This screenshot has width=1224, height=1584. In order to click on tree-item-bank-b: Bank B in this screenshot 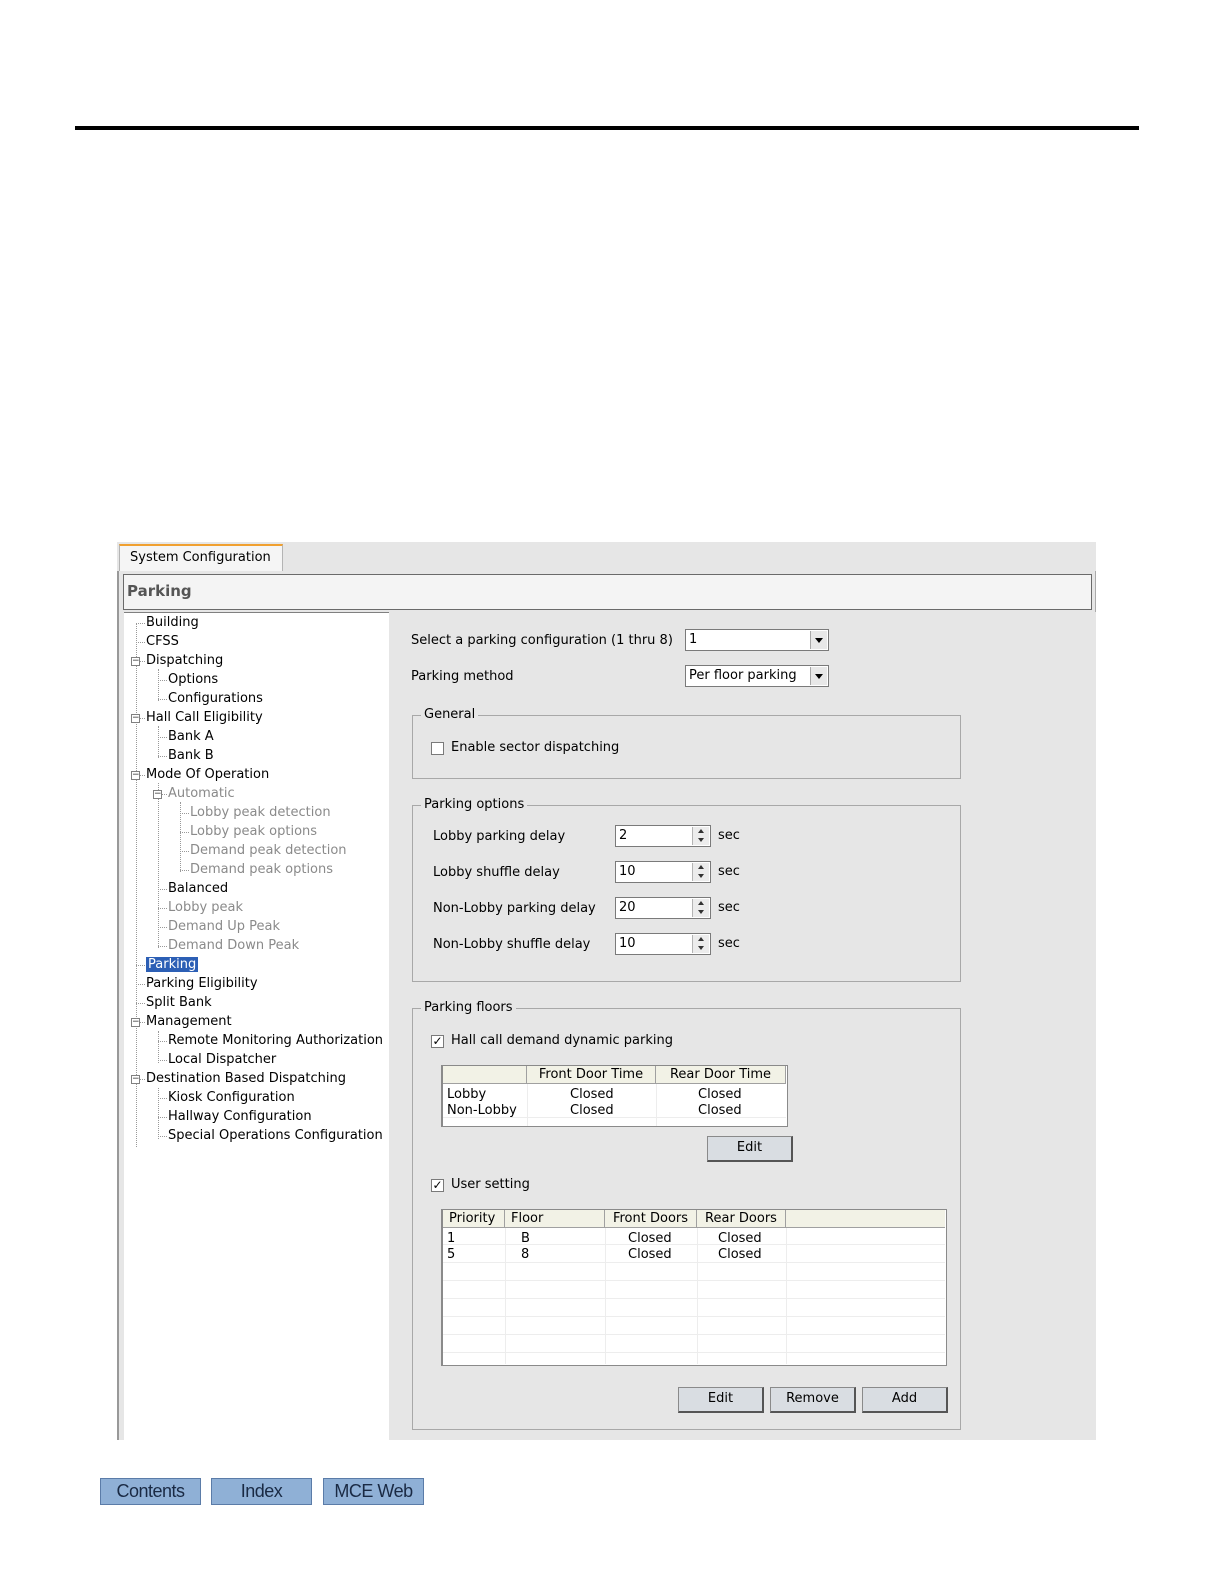, I will do `click(191, 756)`.